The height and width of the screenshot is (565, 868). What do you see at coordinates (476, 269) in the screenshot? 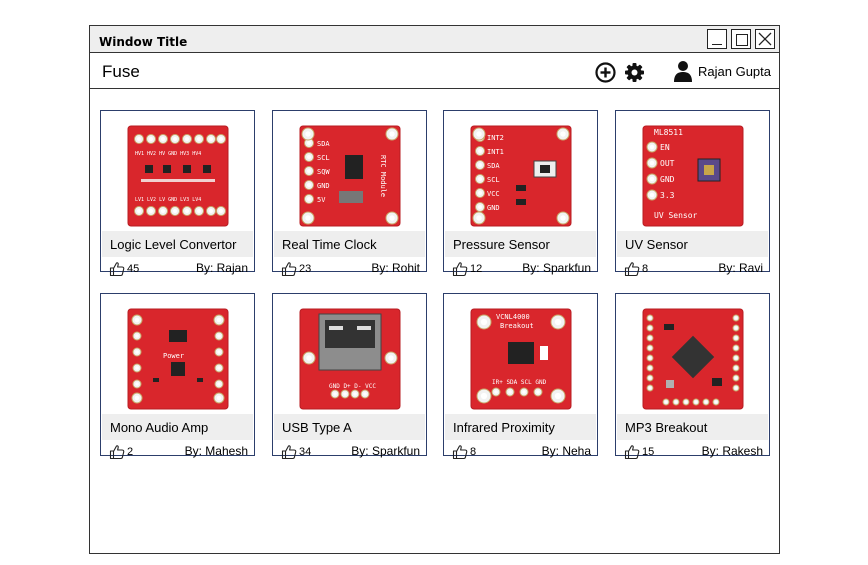
I see `like-count: 12` at bounding box center [476, 269].